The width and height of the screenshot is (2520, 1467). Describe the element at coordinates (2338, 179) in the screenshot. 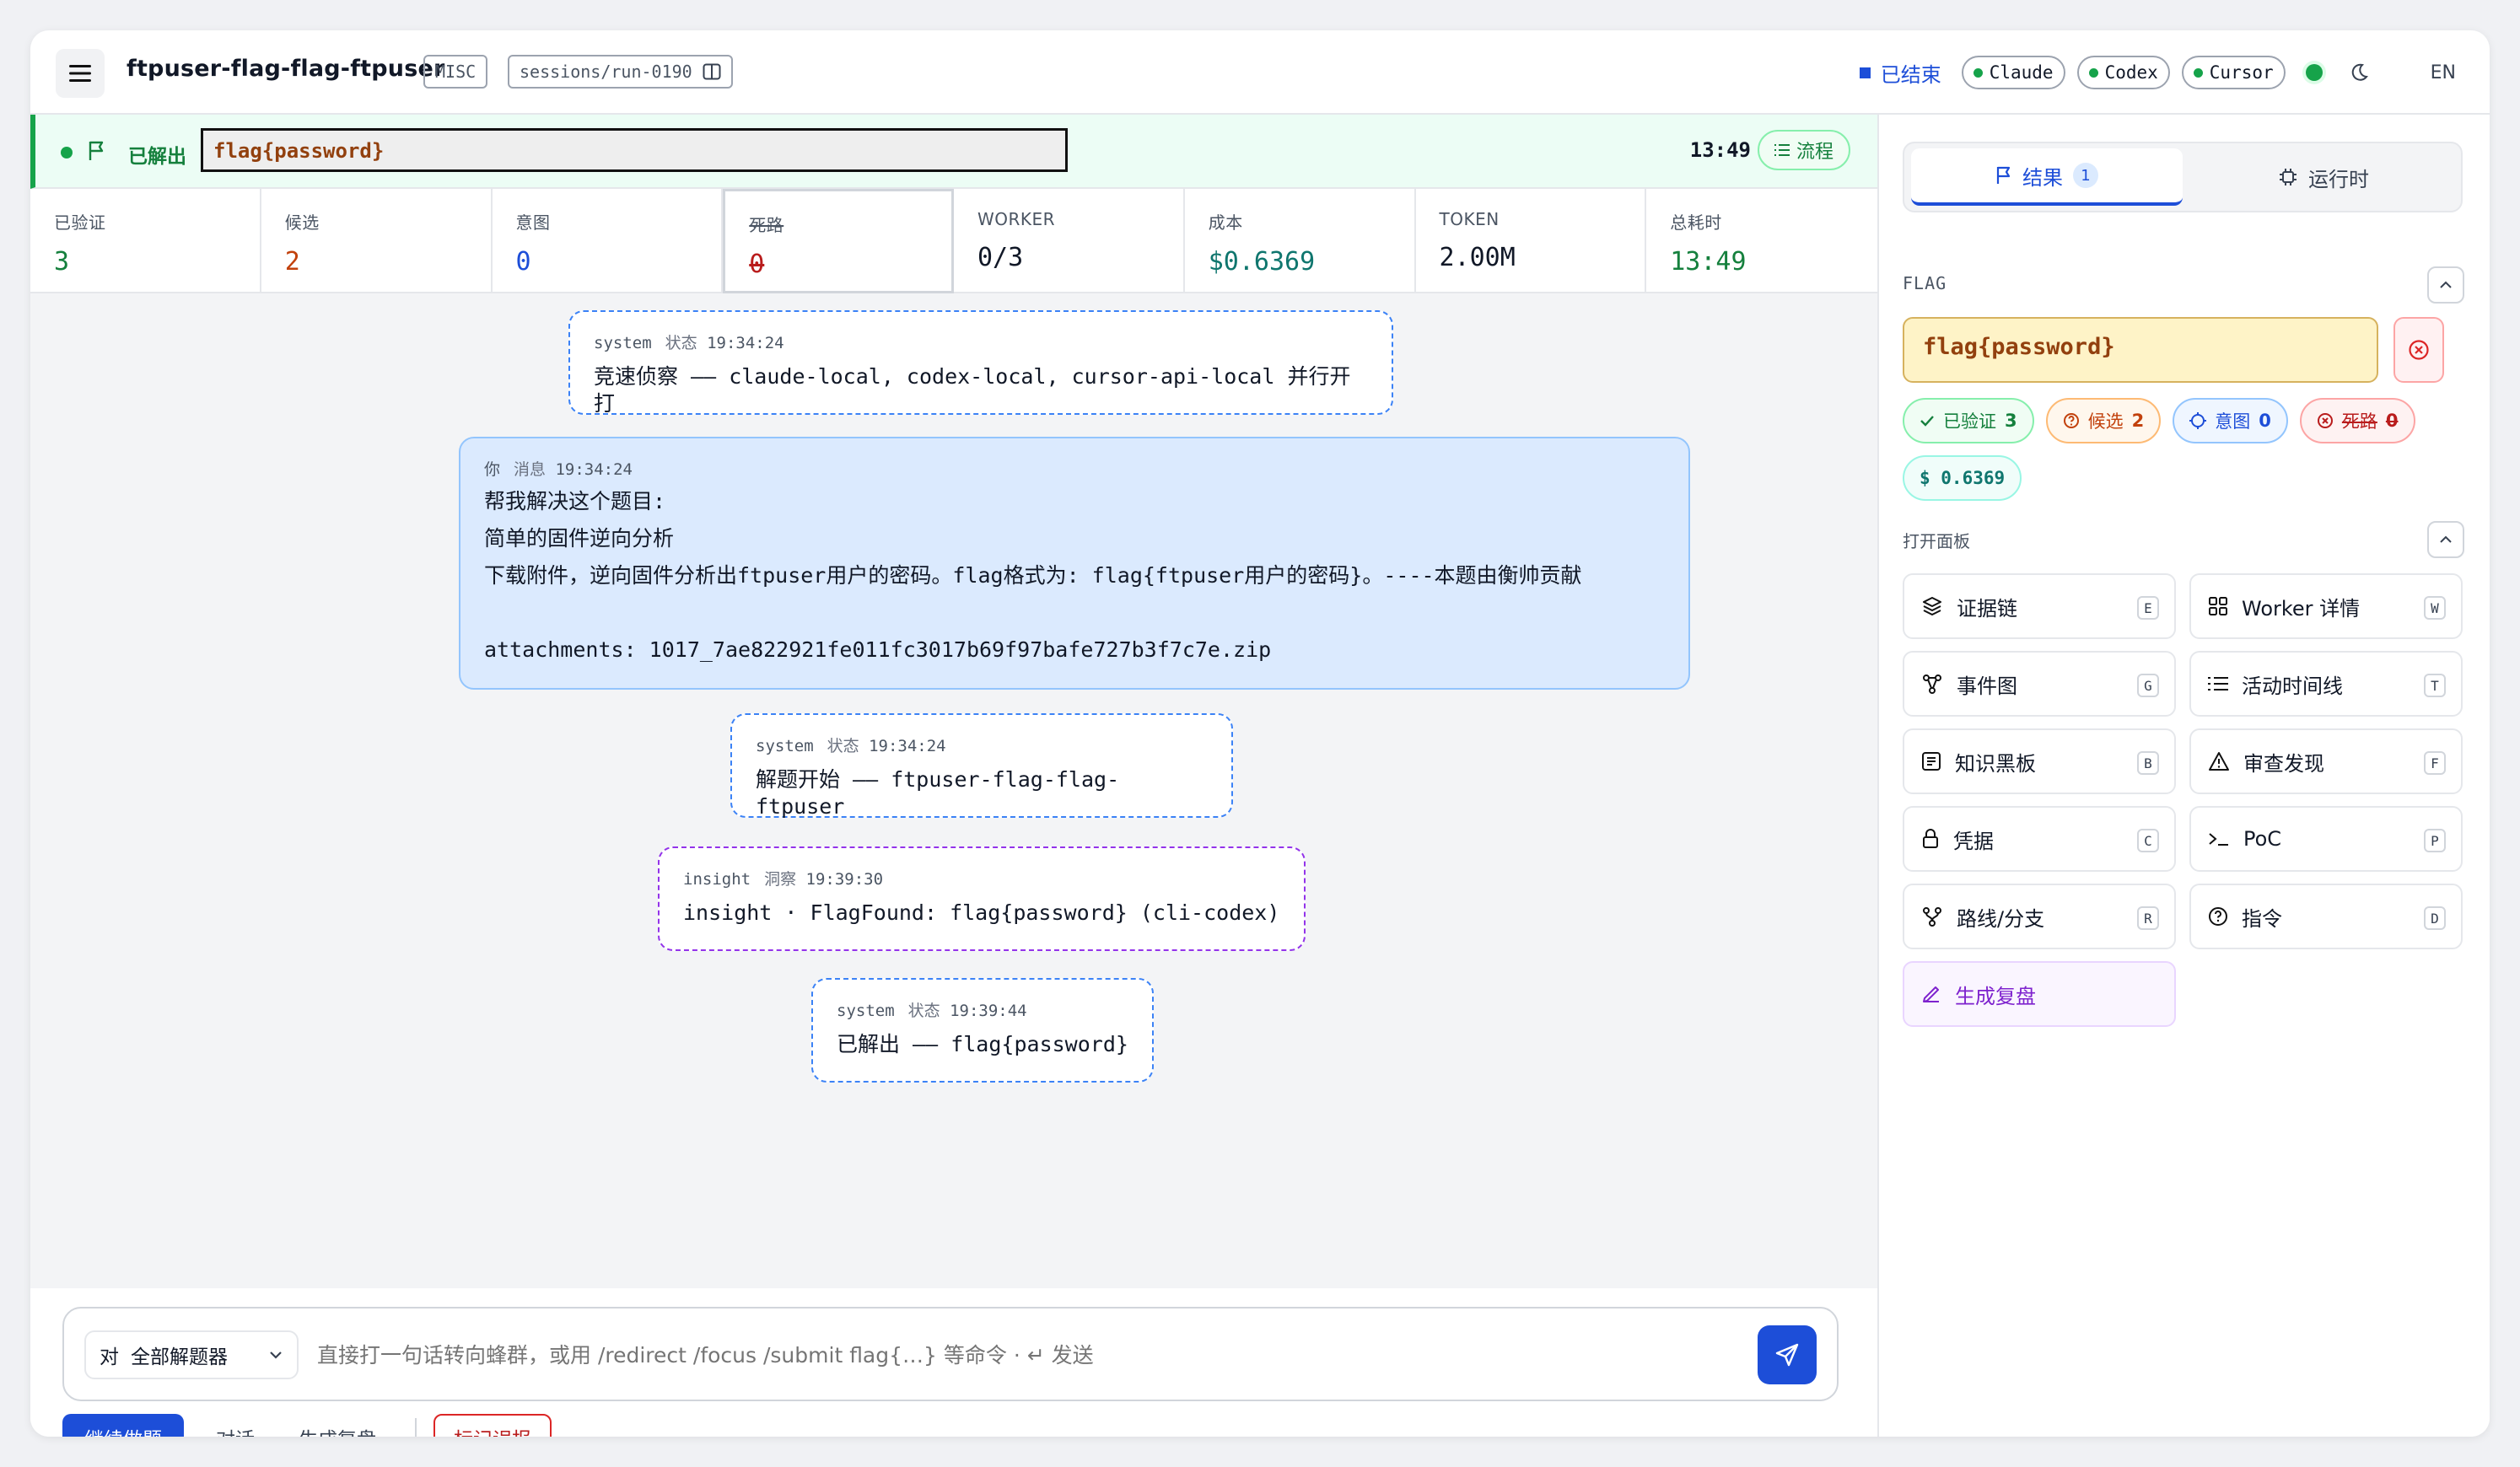

I see `tab-runtime-label: 运行时` at that location.